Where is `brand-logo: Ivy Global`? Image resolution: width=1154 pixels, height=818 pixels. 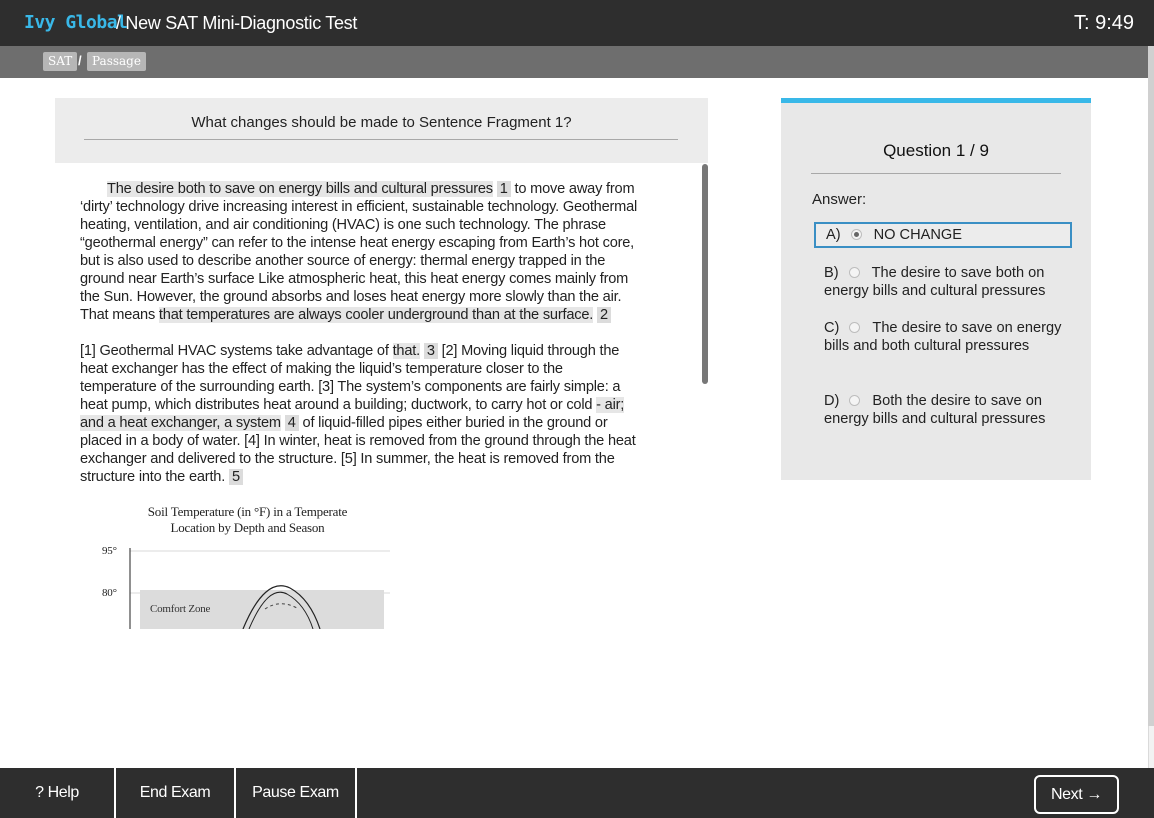 brand-logo: Ivy Global is located at coordinates (76, 22).